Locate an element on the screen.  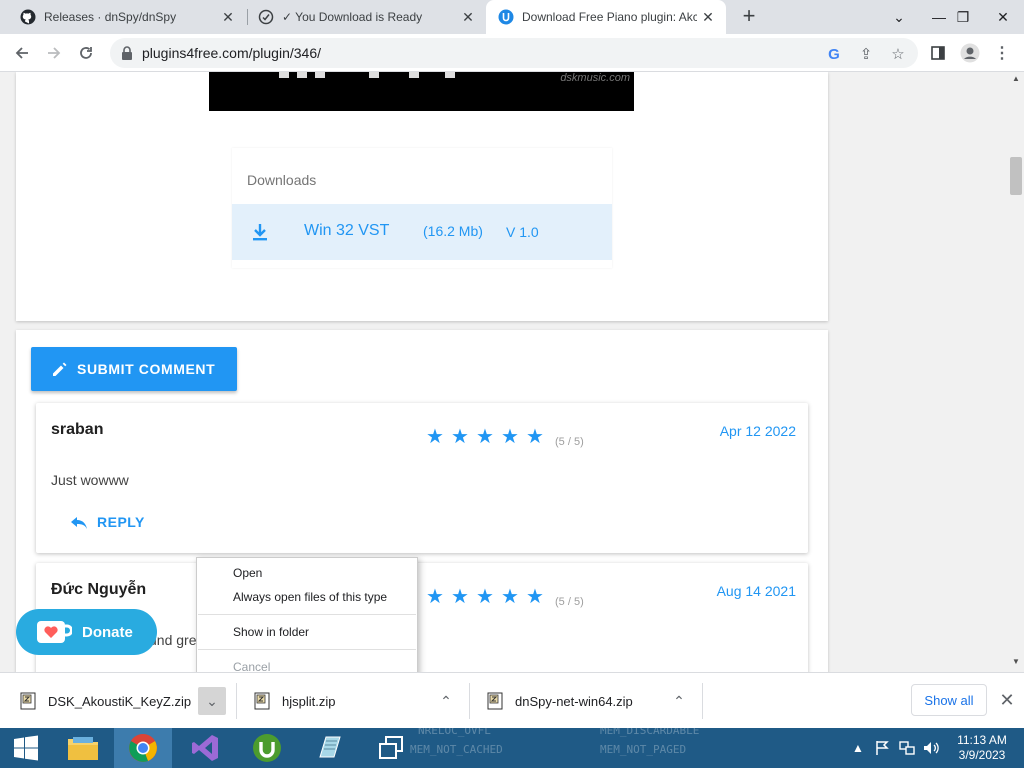
taskbar-utorrent is located at coordinates (267, 748).